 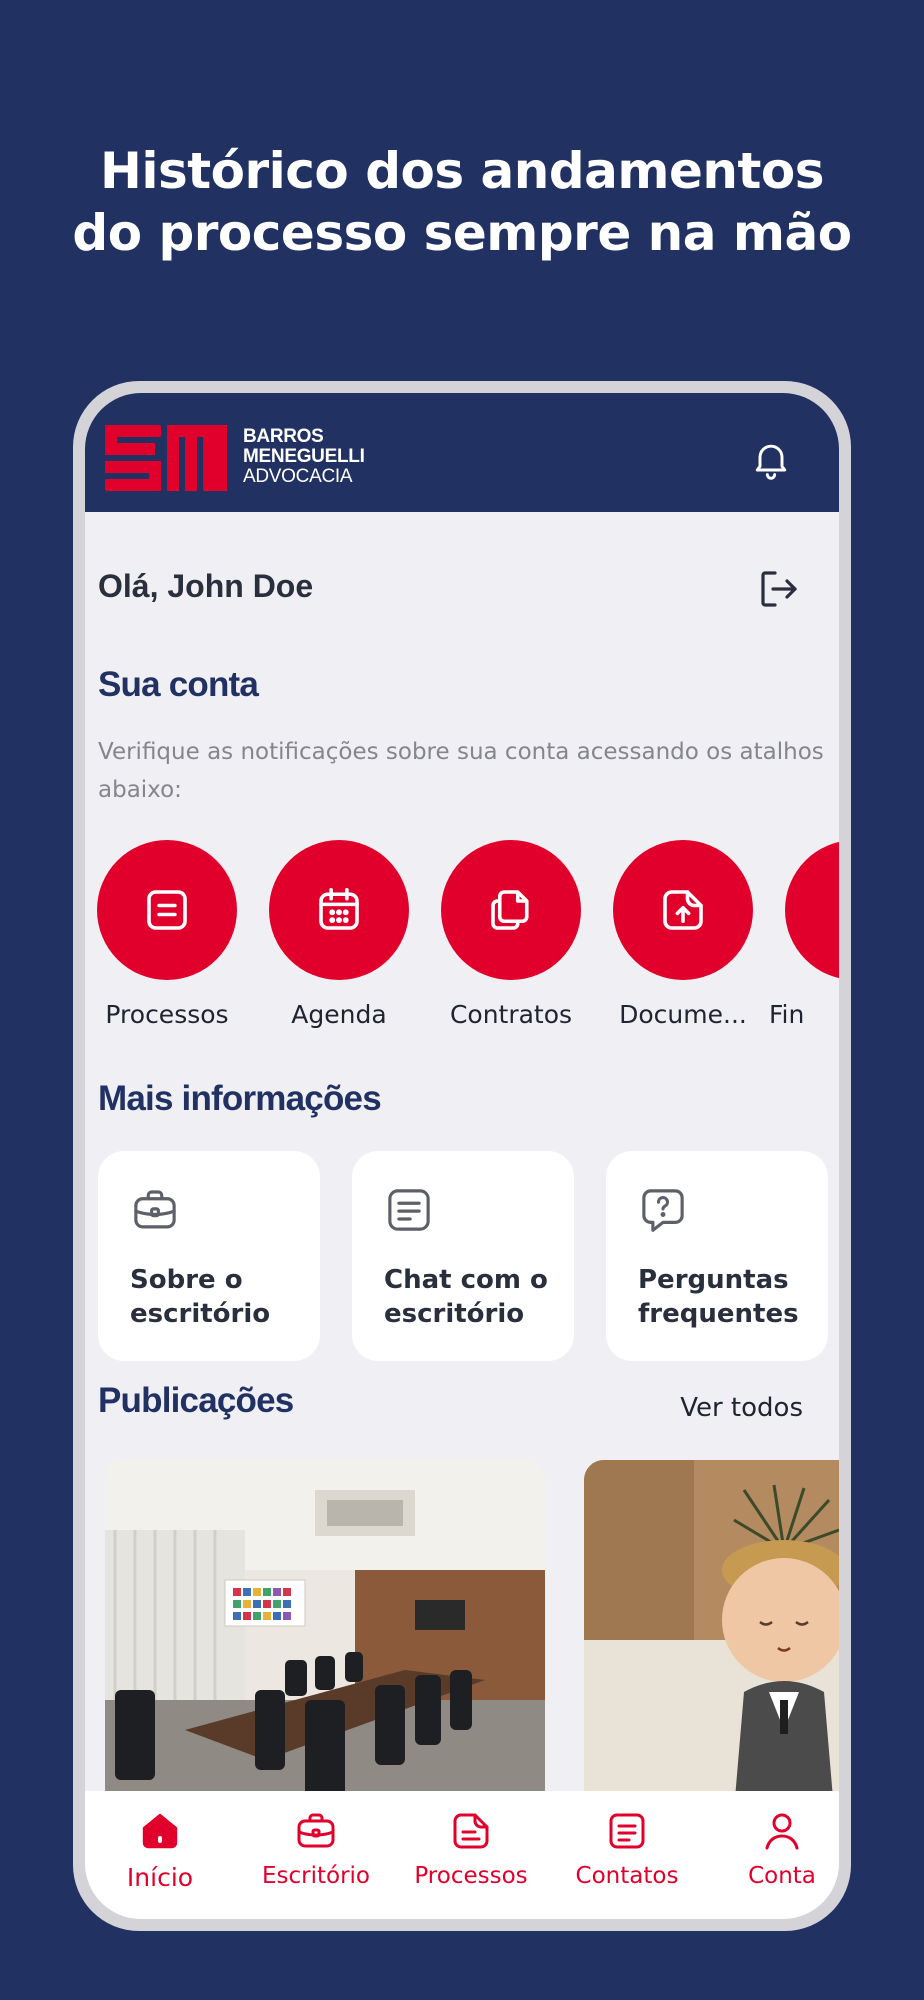 I want to click on logo-wordmark: BARROS MENEGUELLI ADVOCACIA, so click(x=304, y=457).